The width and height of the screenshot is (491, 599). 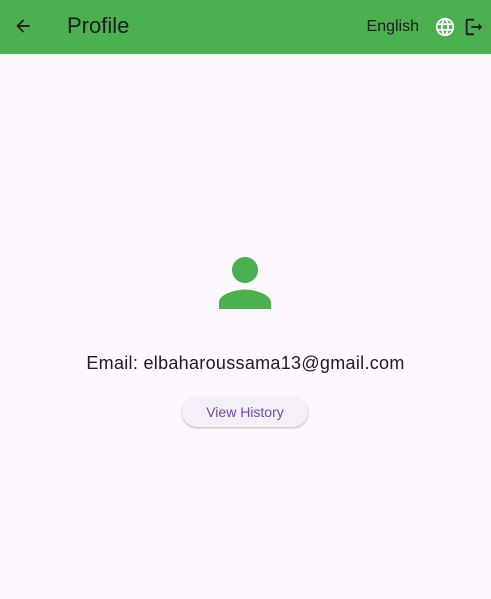 I want to click on language-label: English, so click(x=393, y=27).